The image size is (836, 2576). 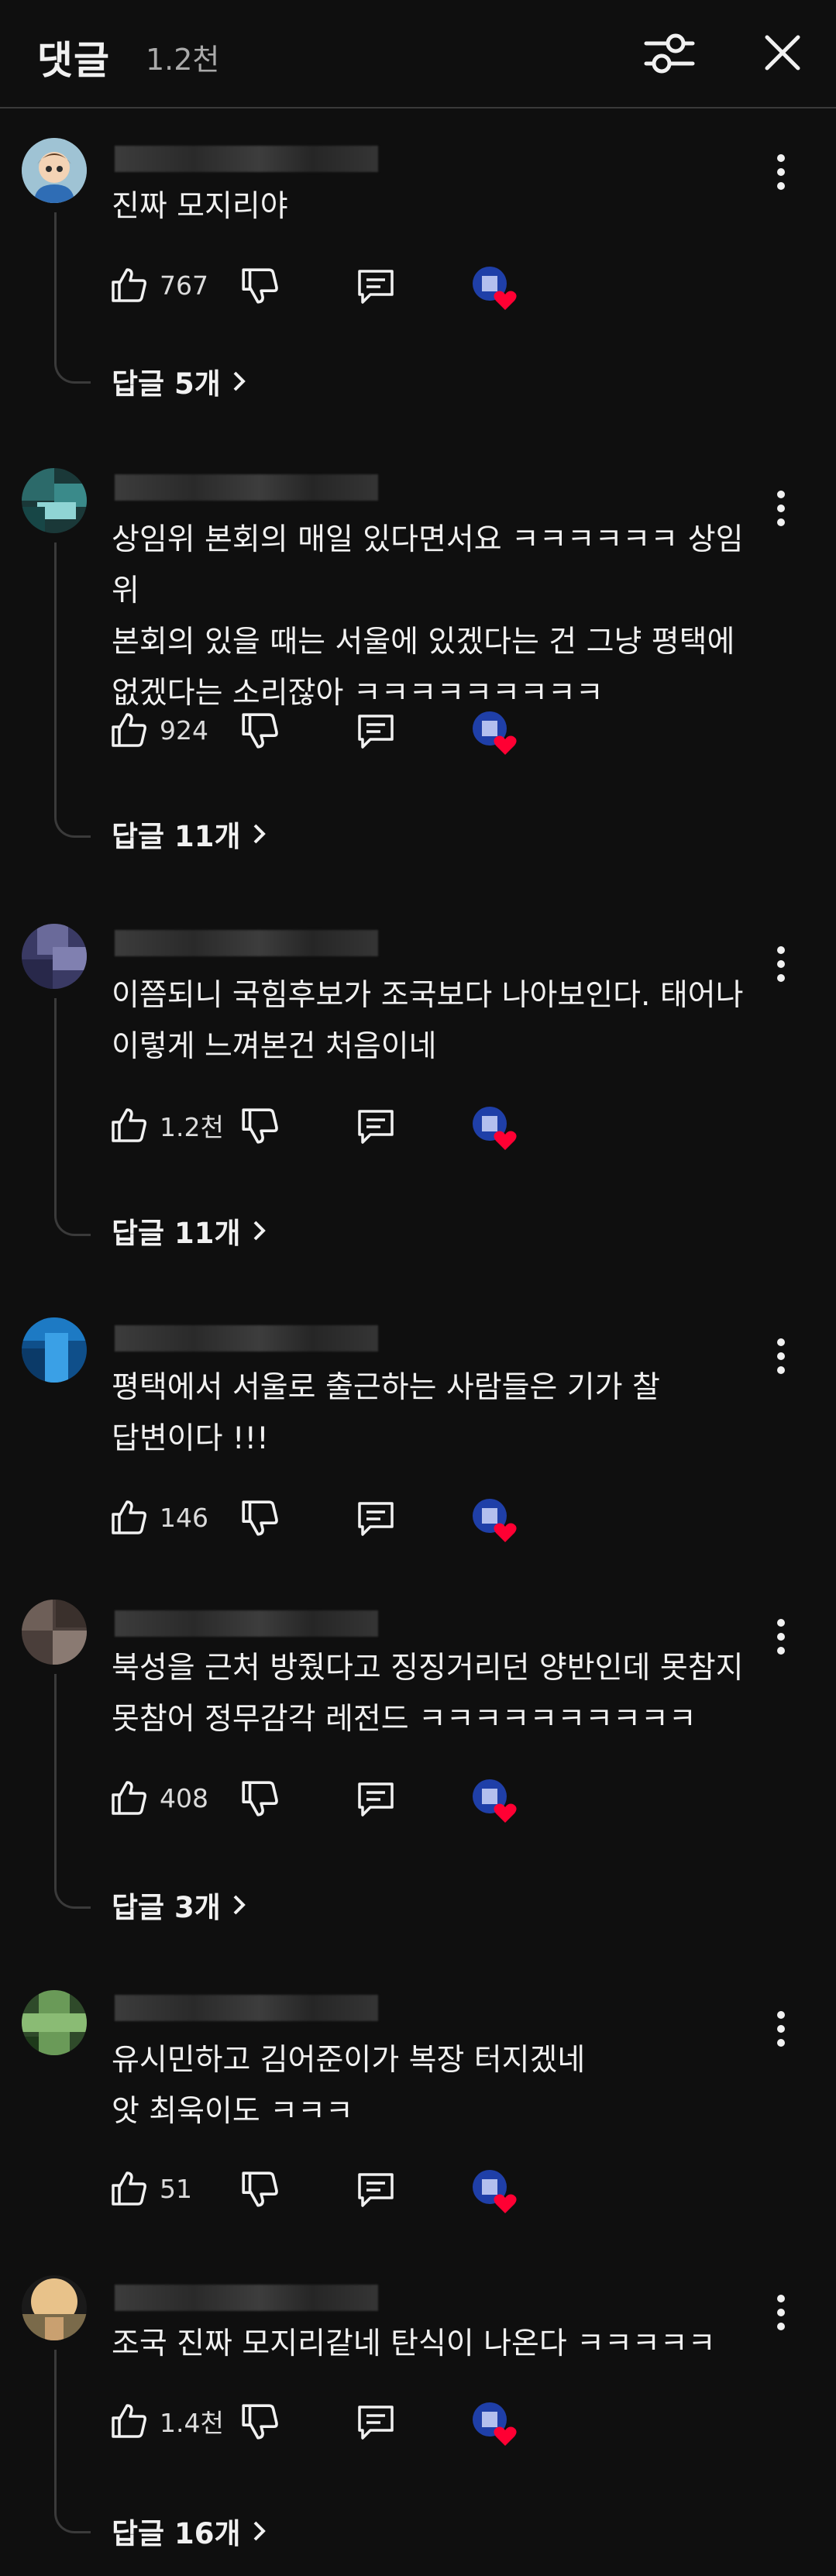 What do you see at coordinates (428, 1021) in the screenshot?
I see `comment-text: 이쯤되니 국힘후보가 조국보다 나아보인다. 태어나 이렇게 느껴본건 처음이네` at bounding box center [428, 1021].